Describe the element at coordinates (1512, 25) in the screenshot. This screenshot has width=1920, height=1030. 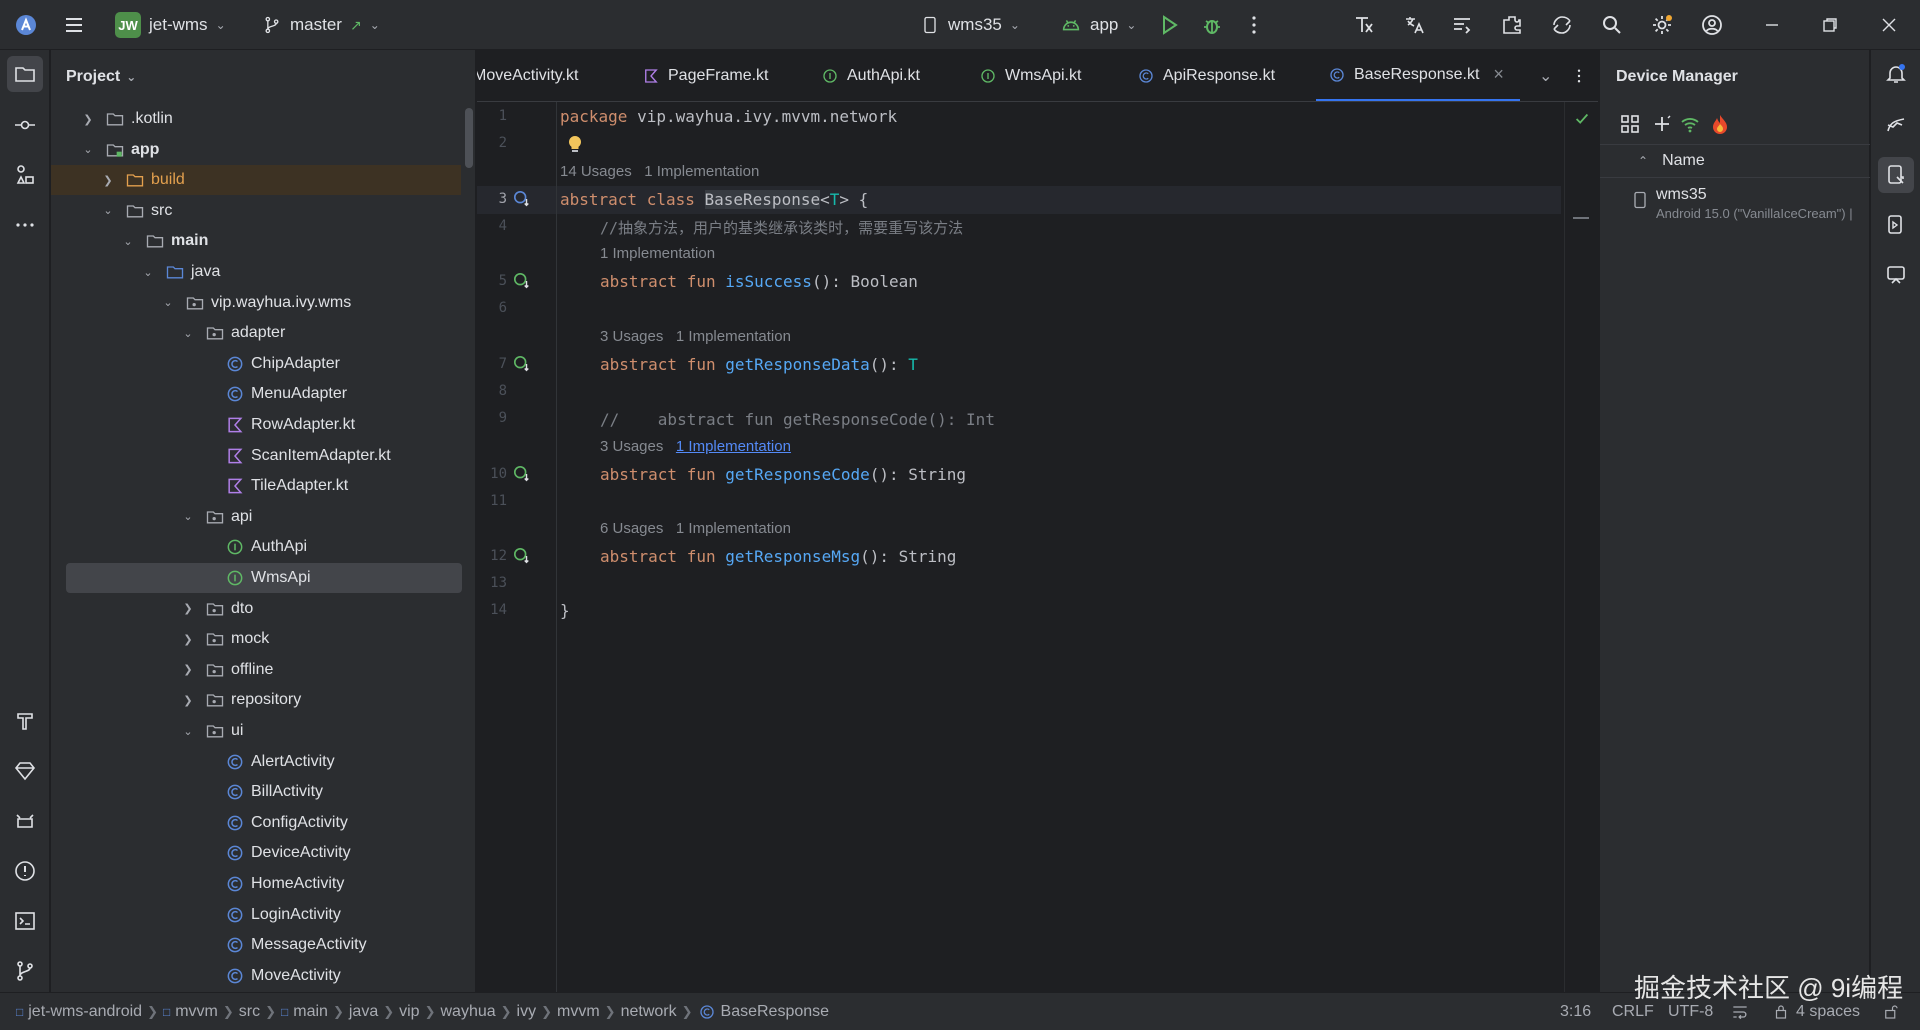
I see `plugin-icon` at that location.